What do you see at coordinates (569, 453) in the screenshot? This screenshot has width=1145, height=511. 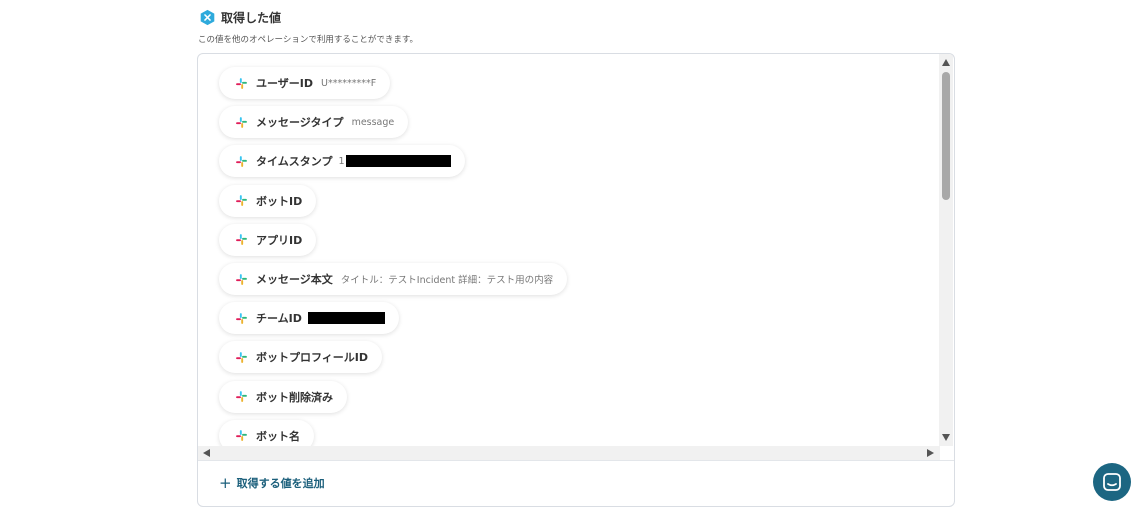 I see `horizontal-scrollbar` at bounding box center [569, 453].